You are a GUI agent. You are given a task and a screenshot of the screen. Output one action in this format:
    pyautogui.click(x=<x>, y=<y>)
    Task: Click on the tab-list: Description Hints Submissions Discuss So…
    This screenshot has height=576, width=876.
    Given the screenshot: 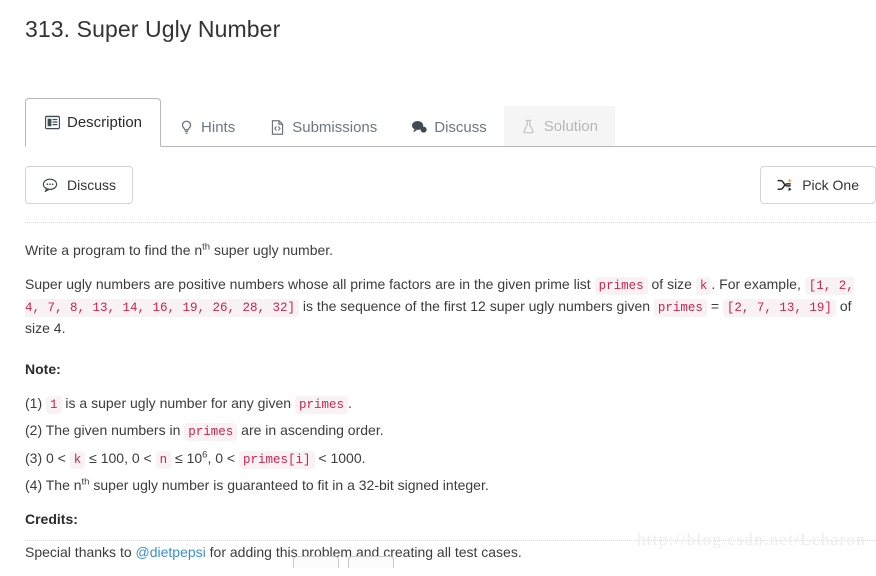 What is the action you would take?
    pyautogui.click(x=450, y=122)
    